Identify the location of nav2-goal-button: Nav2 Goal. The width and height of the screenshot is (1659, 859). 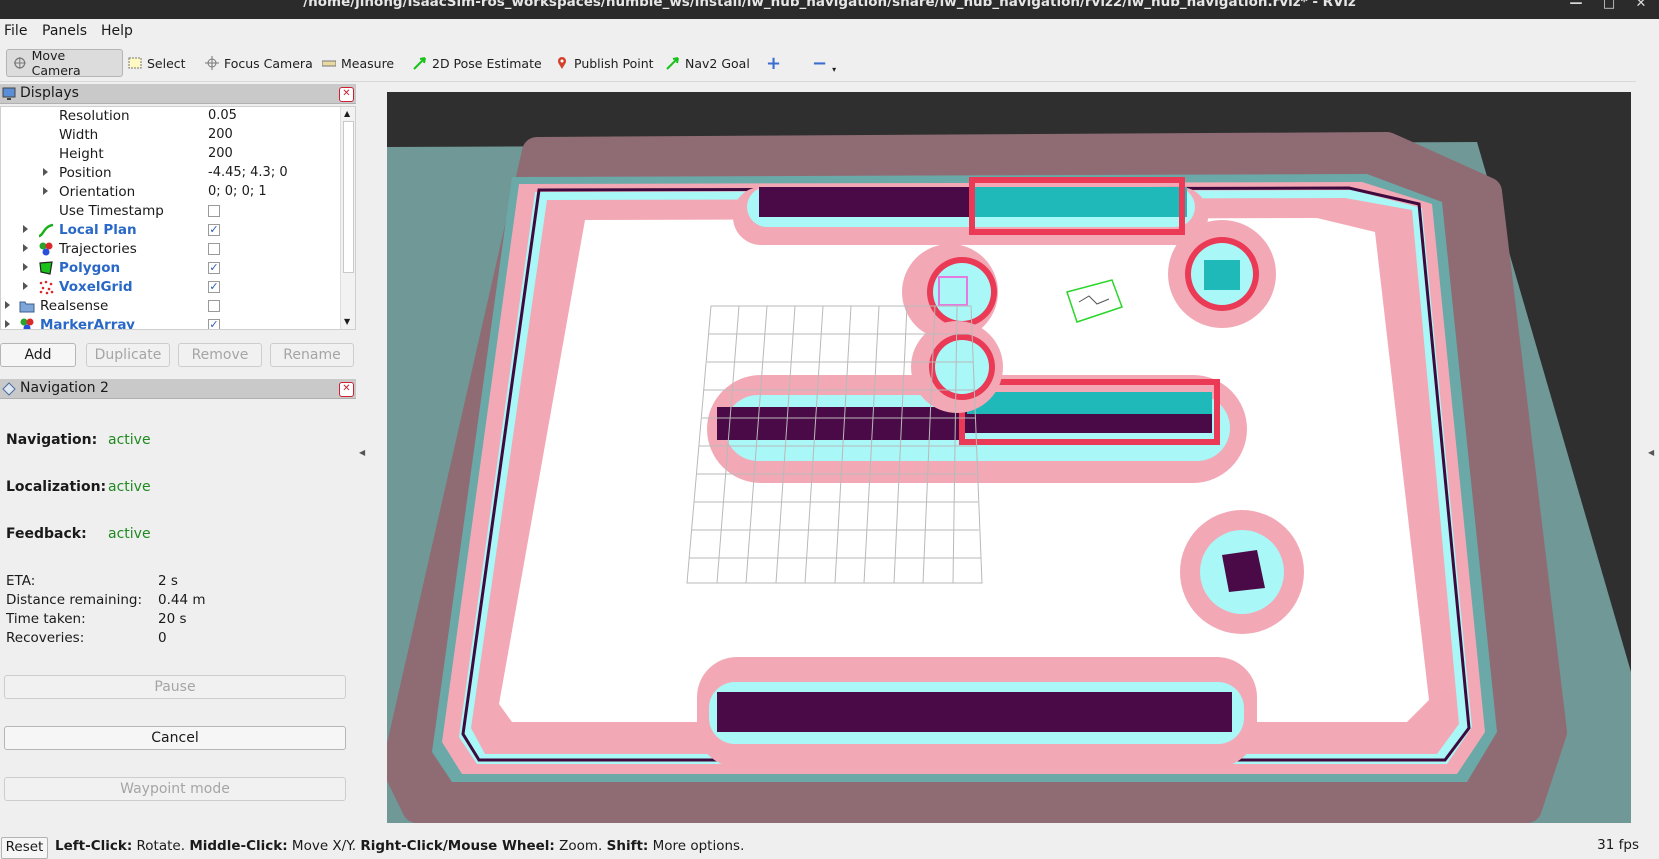
(708, 63).